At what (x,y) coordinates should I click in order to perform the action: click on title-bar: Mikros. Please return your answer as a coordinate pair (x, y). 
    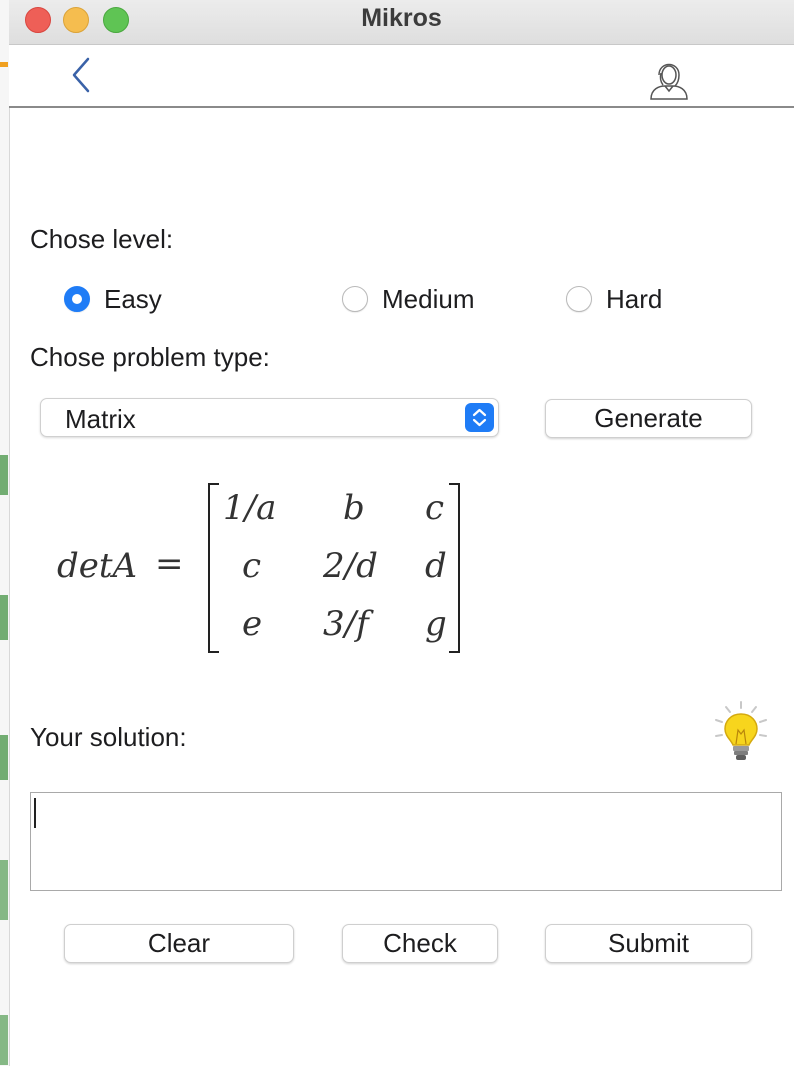
    Looking at the image, I should click on (401, 22).